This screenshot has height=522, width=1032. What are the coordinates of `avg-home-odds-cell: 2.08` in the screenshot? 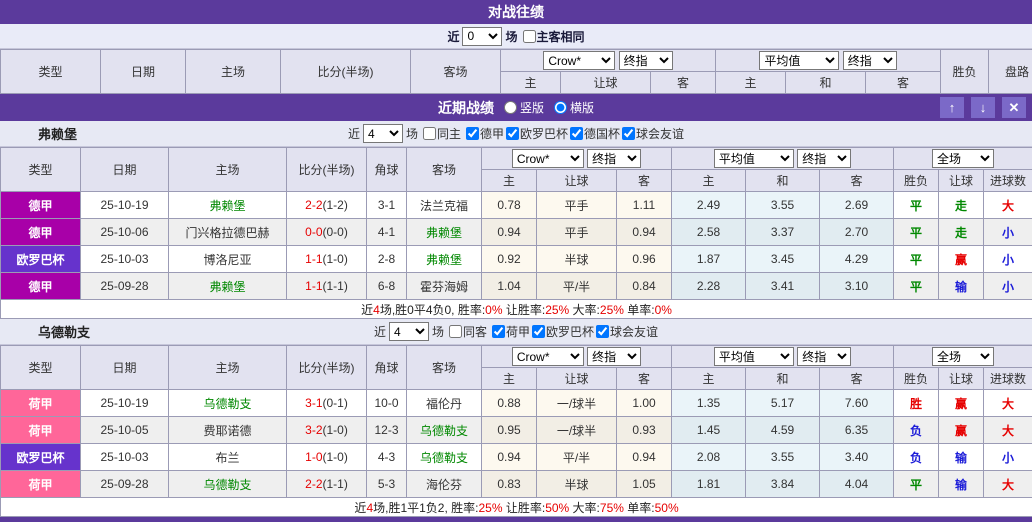 It's located at (709, 457).